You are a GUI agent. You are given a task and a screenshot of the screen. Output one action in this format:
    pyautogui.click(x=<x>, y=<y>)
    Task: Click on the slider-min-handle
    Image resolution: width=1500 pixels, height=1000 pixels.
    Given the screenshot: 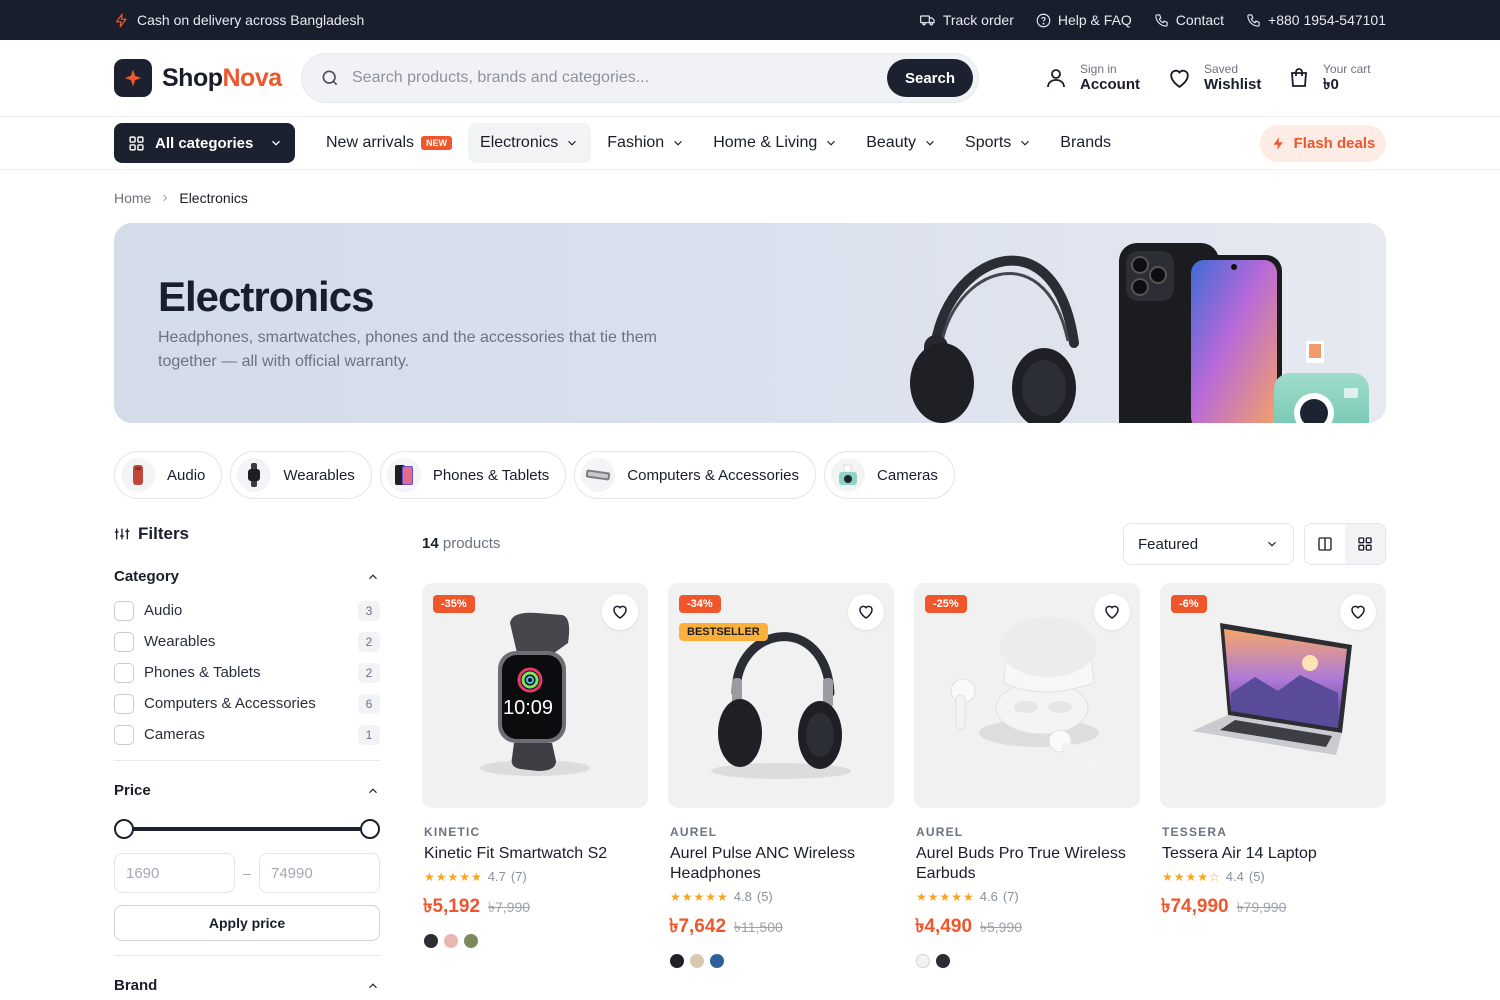 What is the action you would take?
    pyautogui.click(x=124, y=829)
    